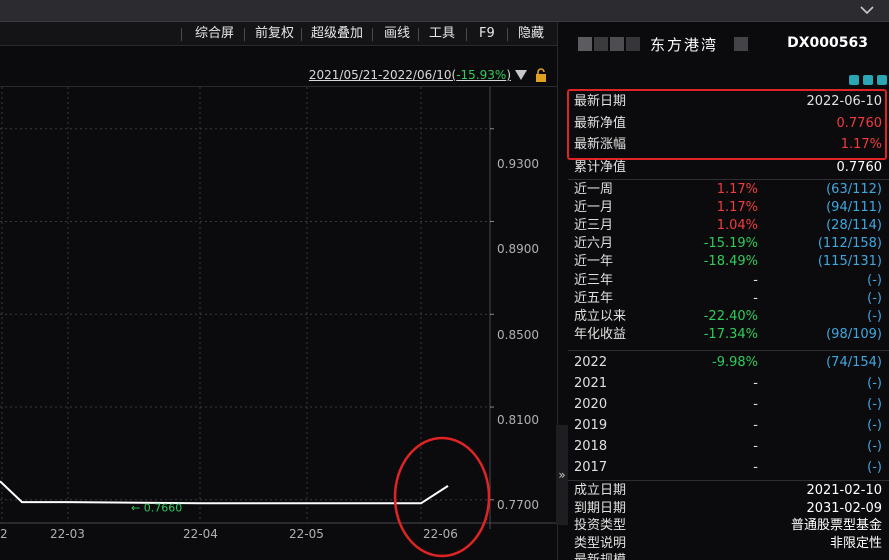  I want to click on composite-screen-button: 综合屏, so click(214, 34).